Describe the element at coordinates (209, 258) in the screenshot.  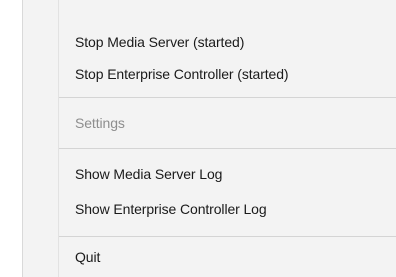
I see `menu-item-quit: Quit` at that location.